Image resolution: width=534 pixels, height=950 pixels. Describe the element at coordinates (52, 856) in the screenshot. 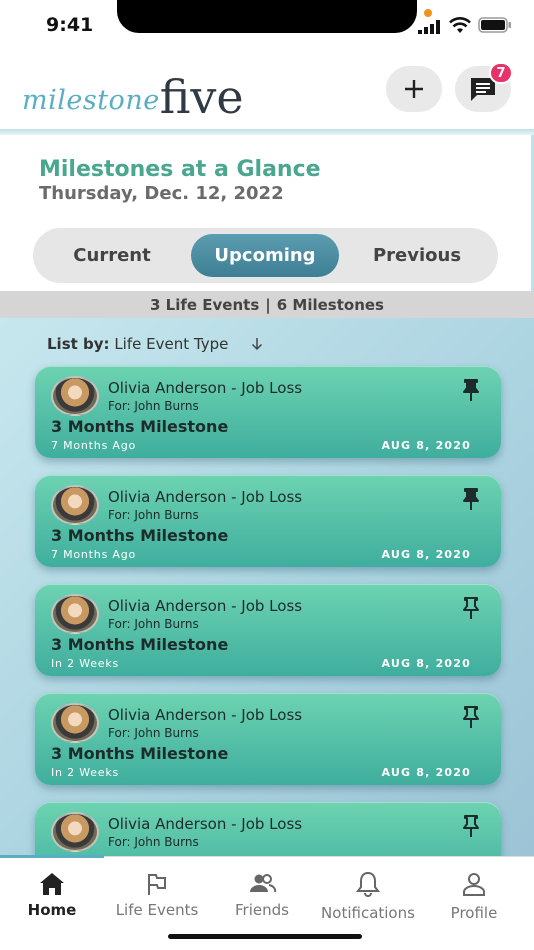

I see `active-tab-indicator` at that location.